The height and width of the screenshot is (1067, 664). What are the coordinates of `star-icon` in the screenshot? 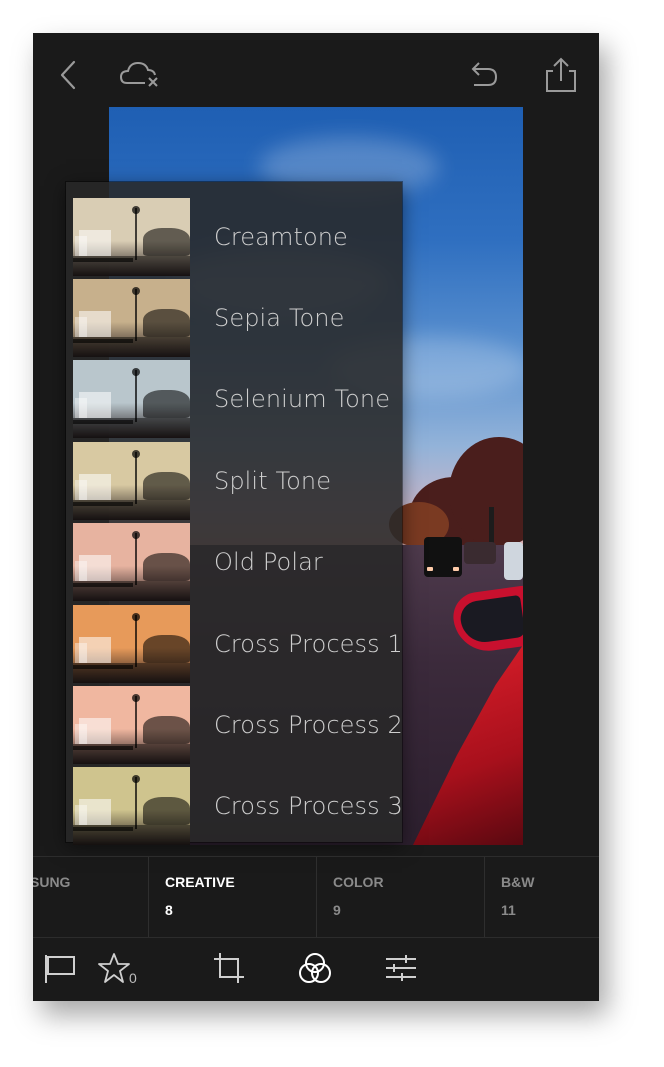 It's located at (114, 968).